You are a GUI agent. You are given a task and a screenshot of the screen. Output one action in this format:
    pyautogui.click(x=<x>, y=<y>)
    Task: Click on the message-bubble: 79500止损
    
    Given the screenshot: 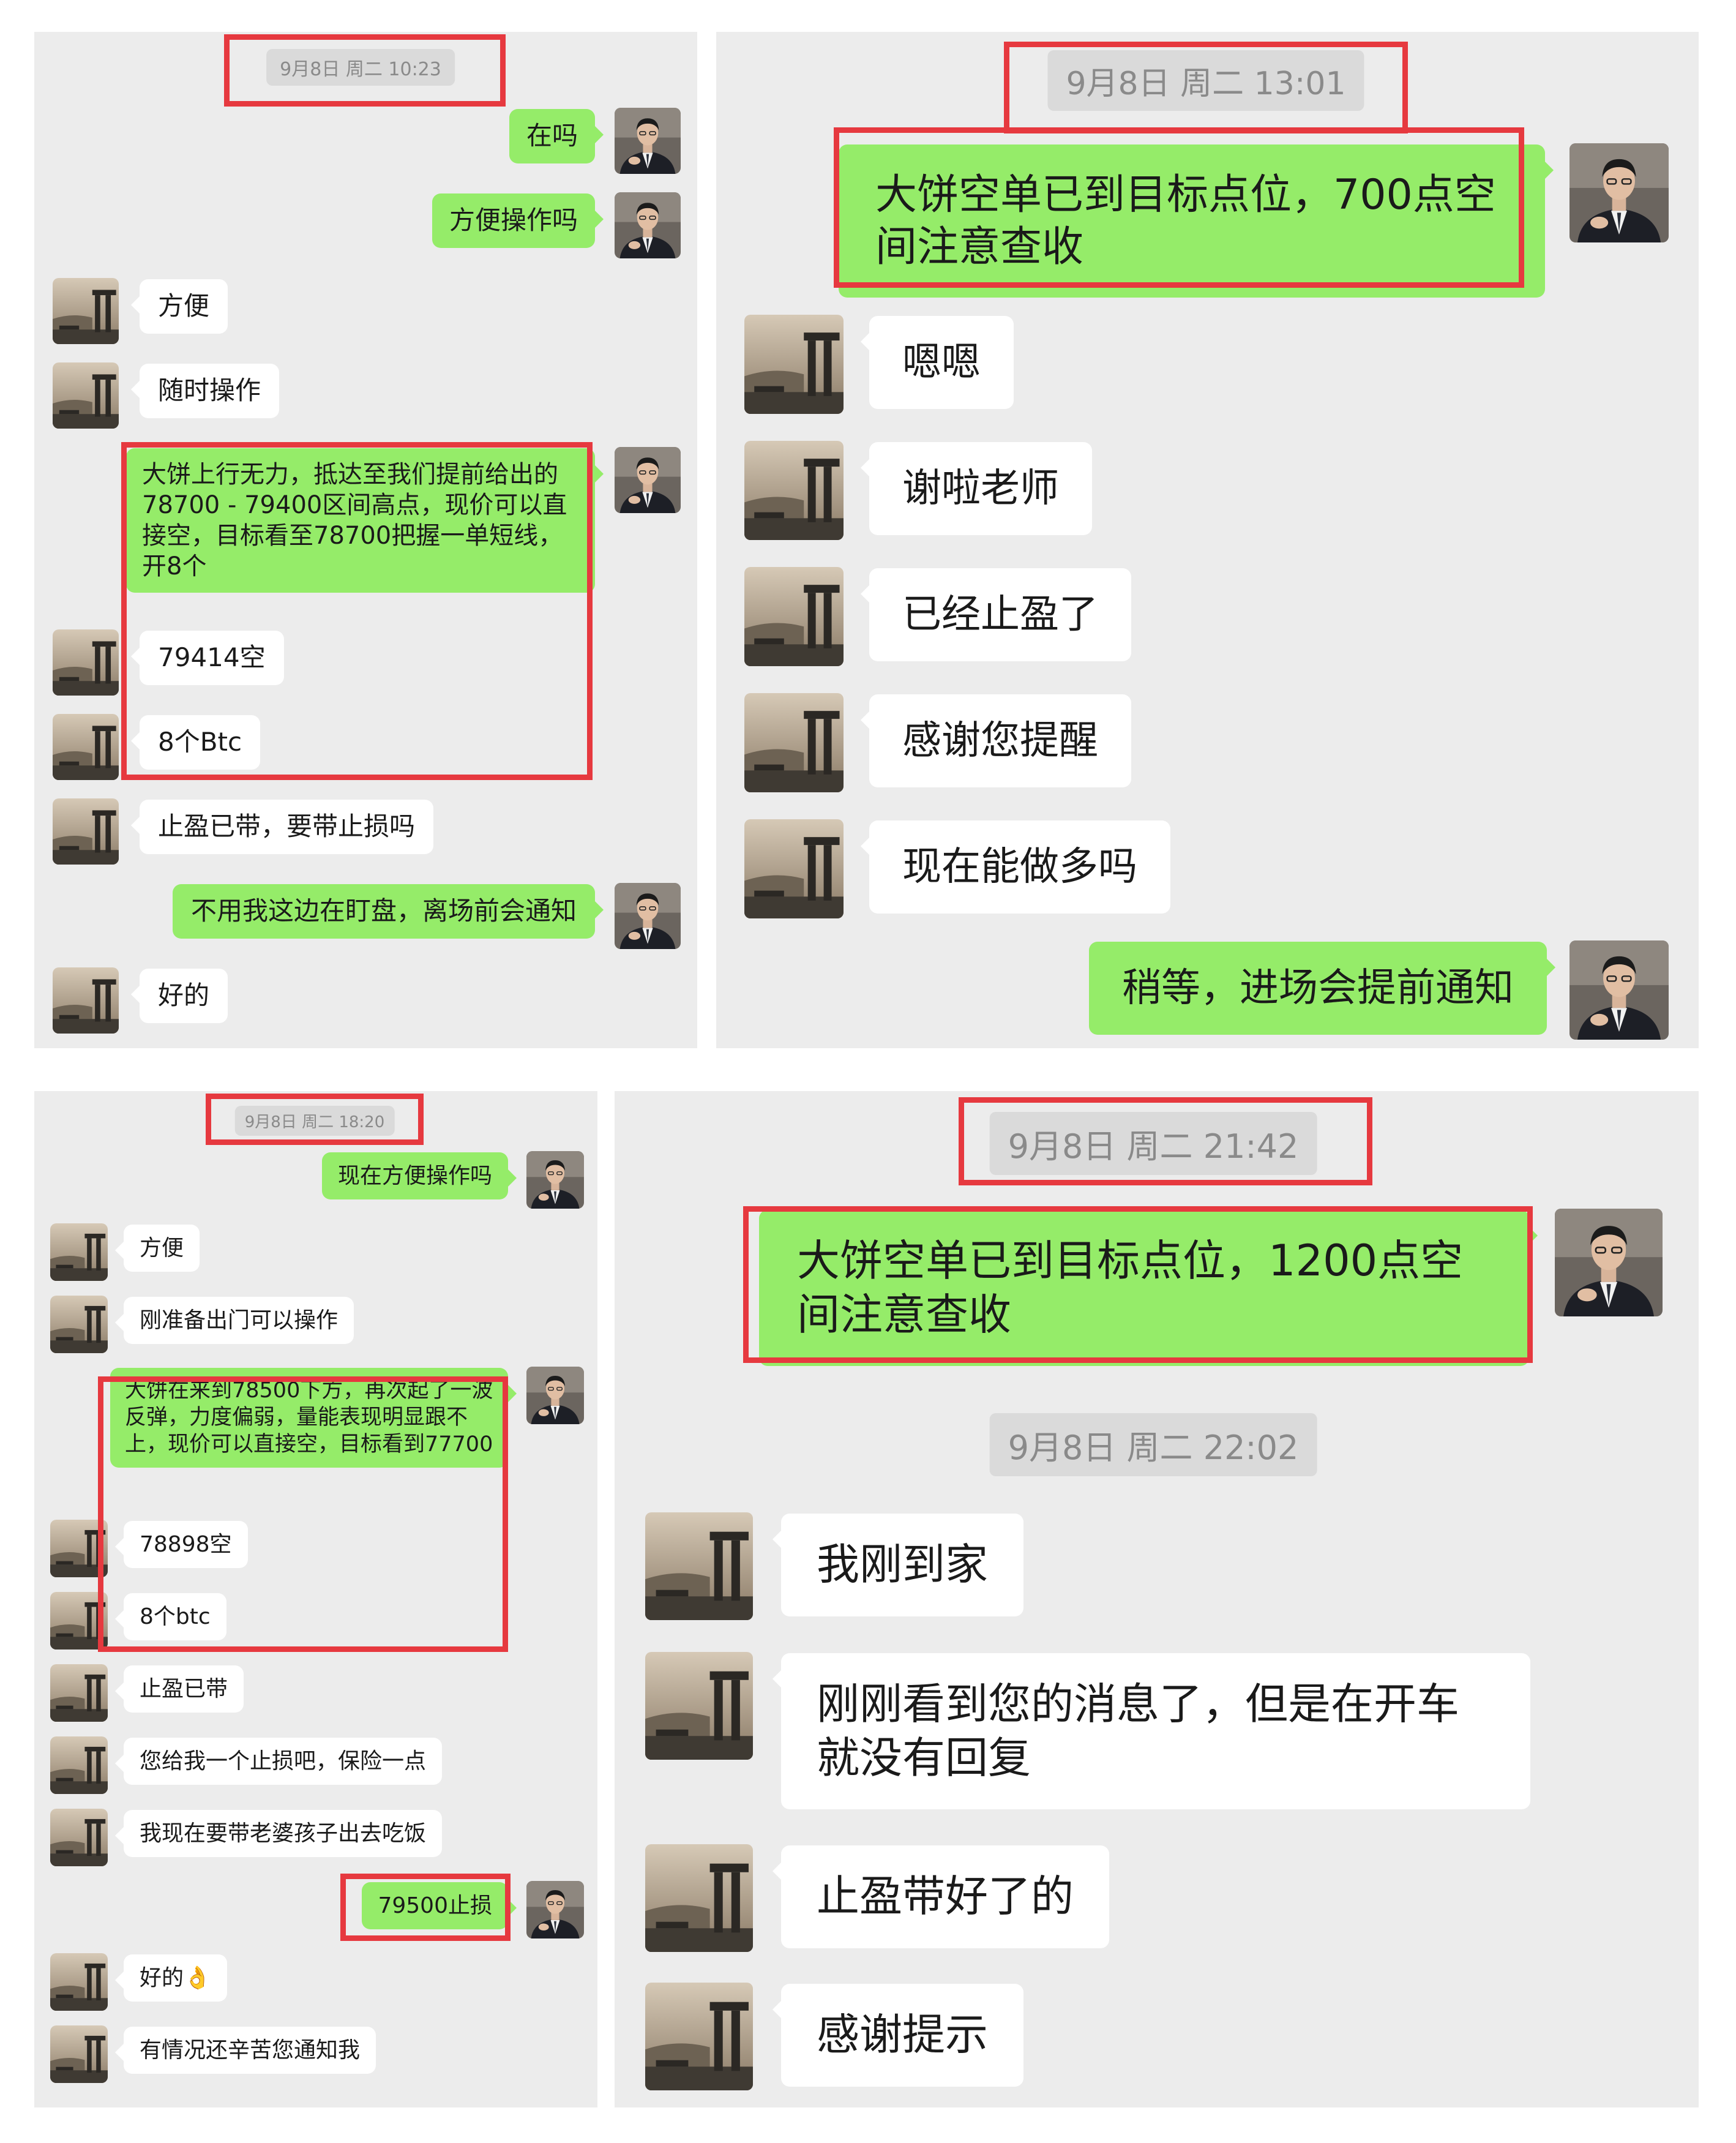 What is the action you would take?
    pyautogui.click(x=439, y=1905)
    